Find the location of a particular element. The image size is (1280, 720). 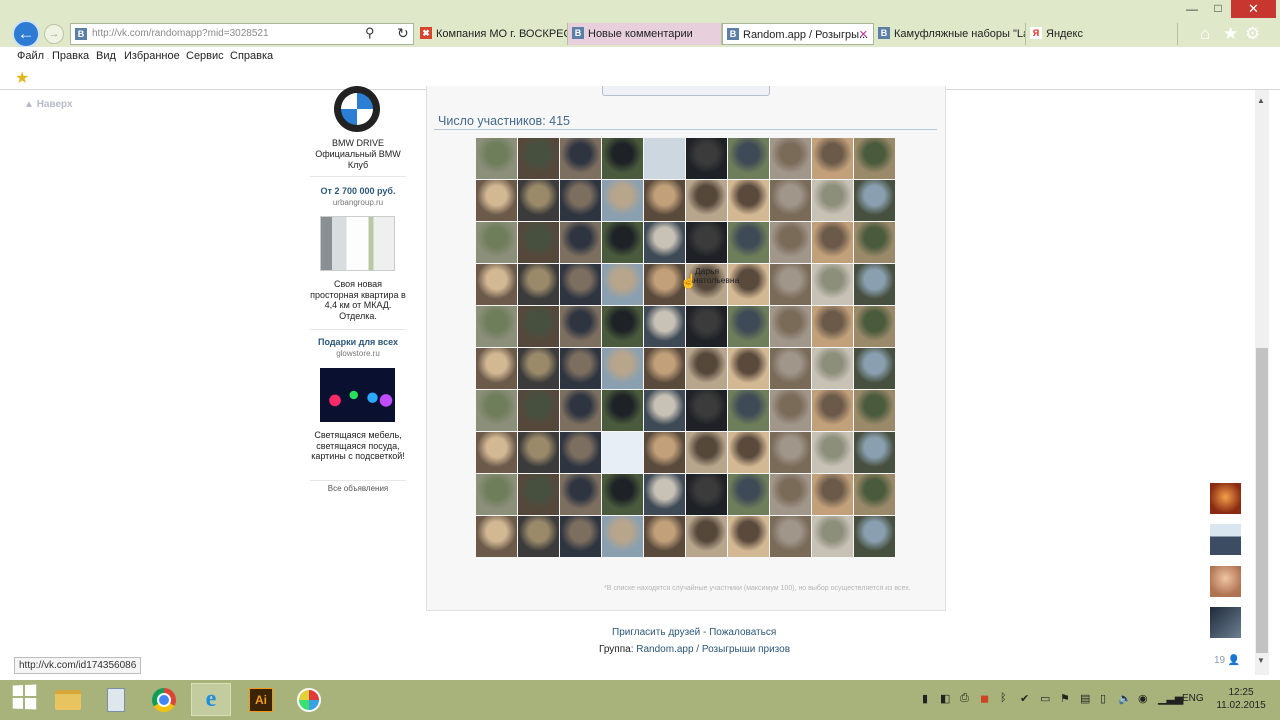

back-button: ← is located at coordinates (26, 34).